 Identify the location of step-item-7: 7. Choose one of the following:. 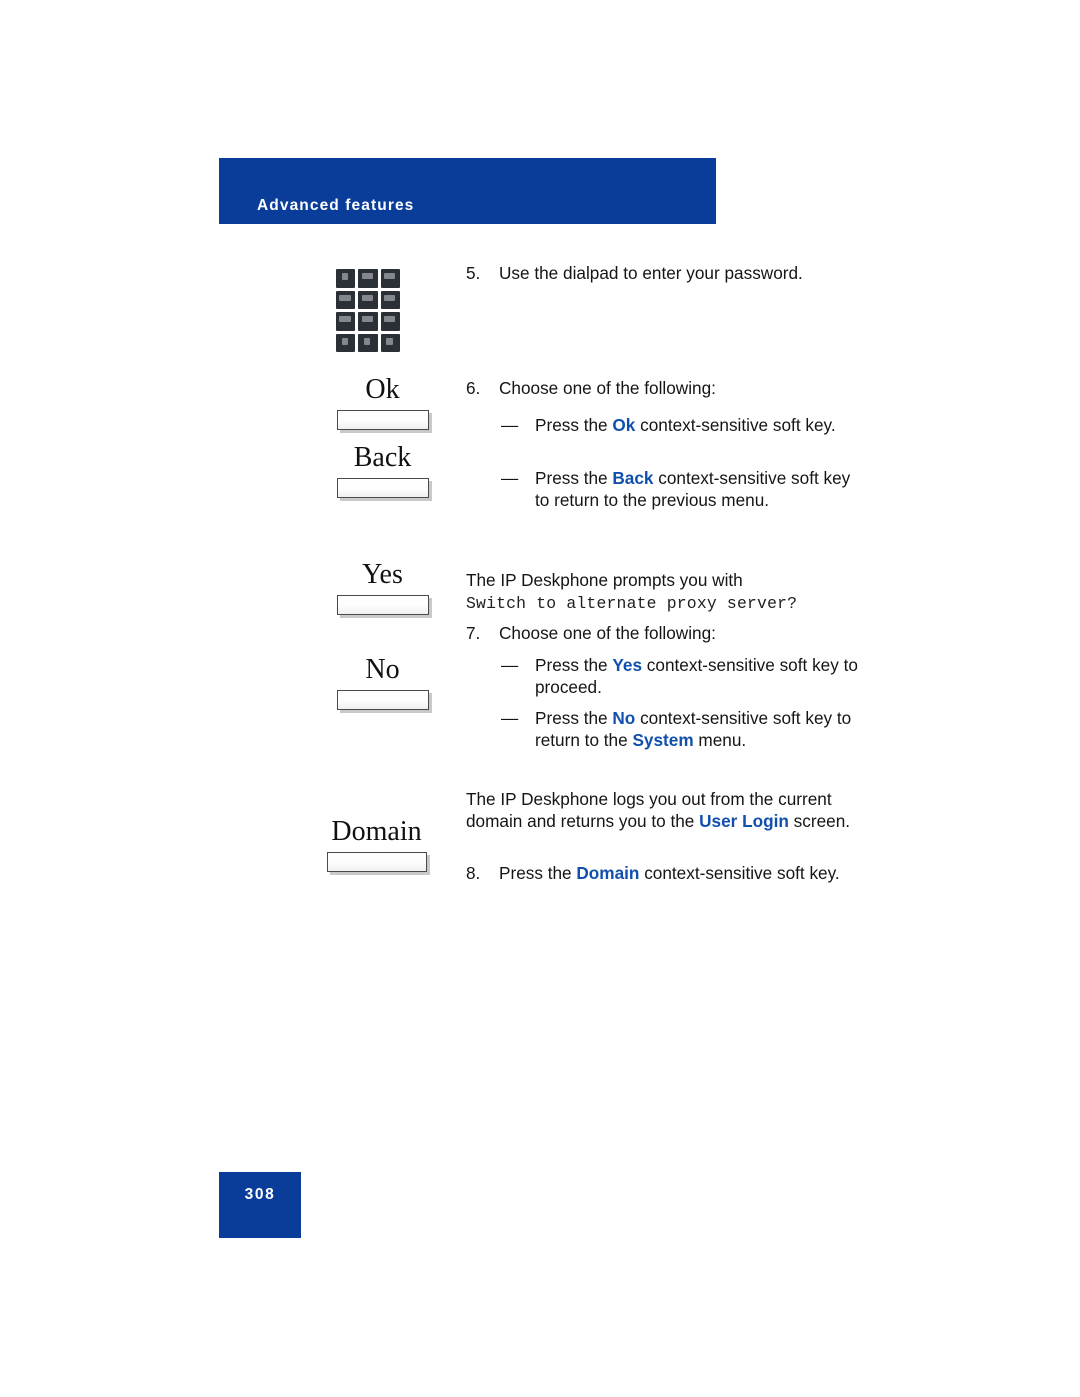
(666, 633).